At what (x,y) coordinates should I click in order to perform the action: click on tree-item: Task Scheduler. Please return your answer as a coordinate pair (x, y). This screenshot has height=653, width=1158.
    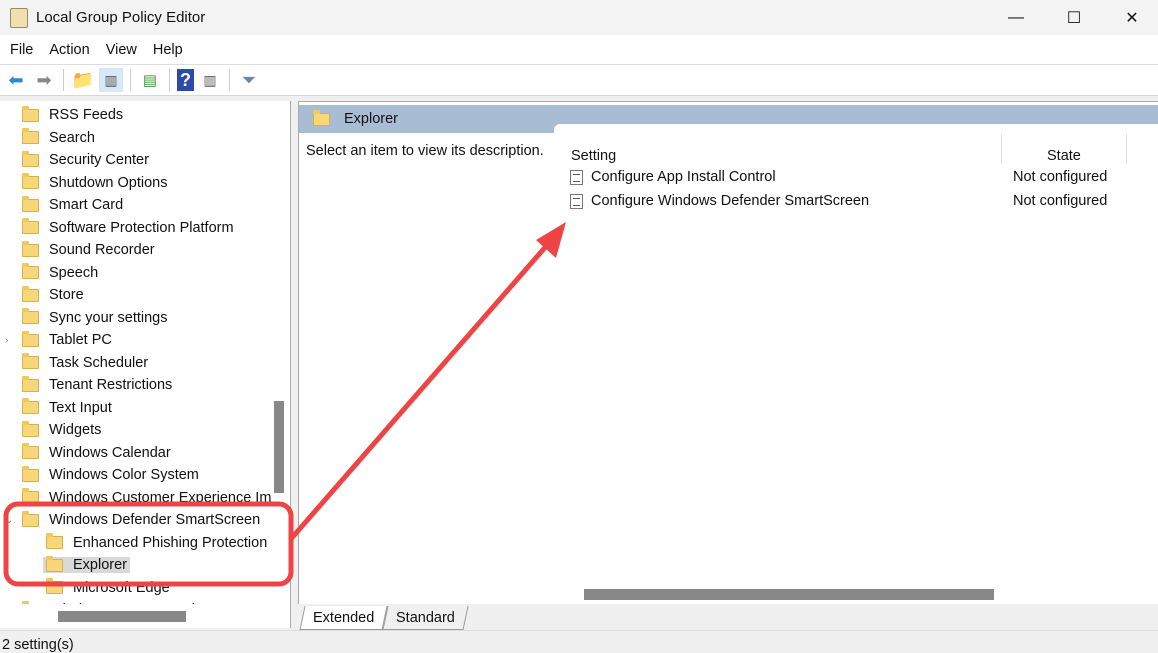
    Looking at the image, I should click on (136, 363).